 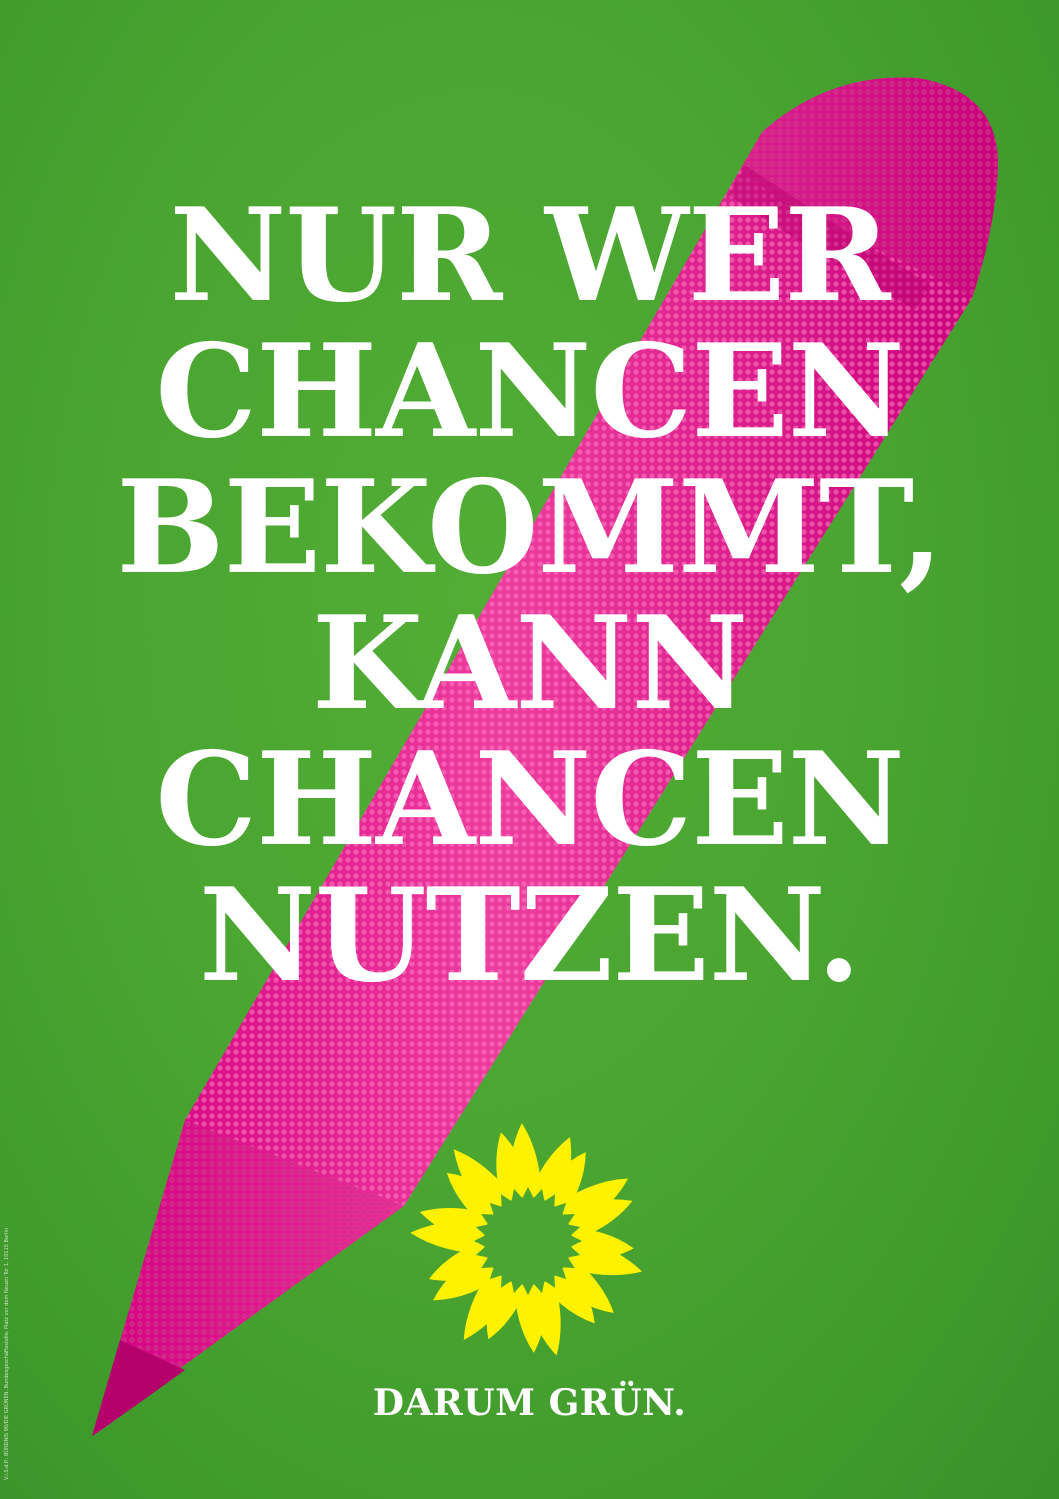 I want to click on sunflower-logo, so click(x=526, y=1239).